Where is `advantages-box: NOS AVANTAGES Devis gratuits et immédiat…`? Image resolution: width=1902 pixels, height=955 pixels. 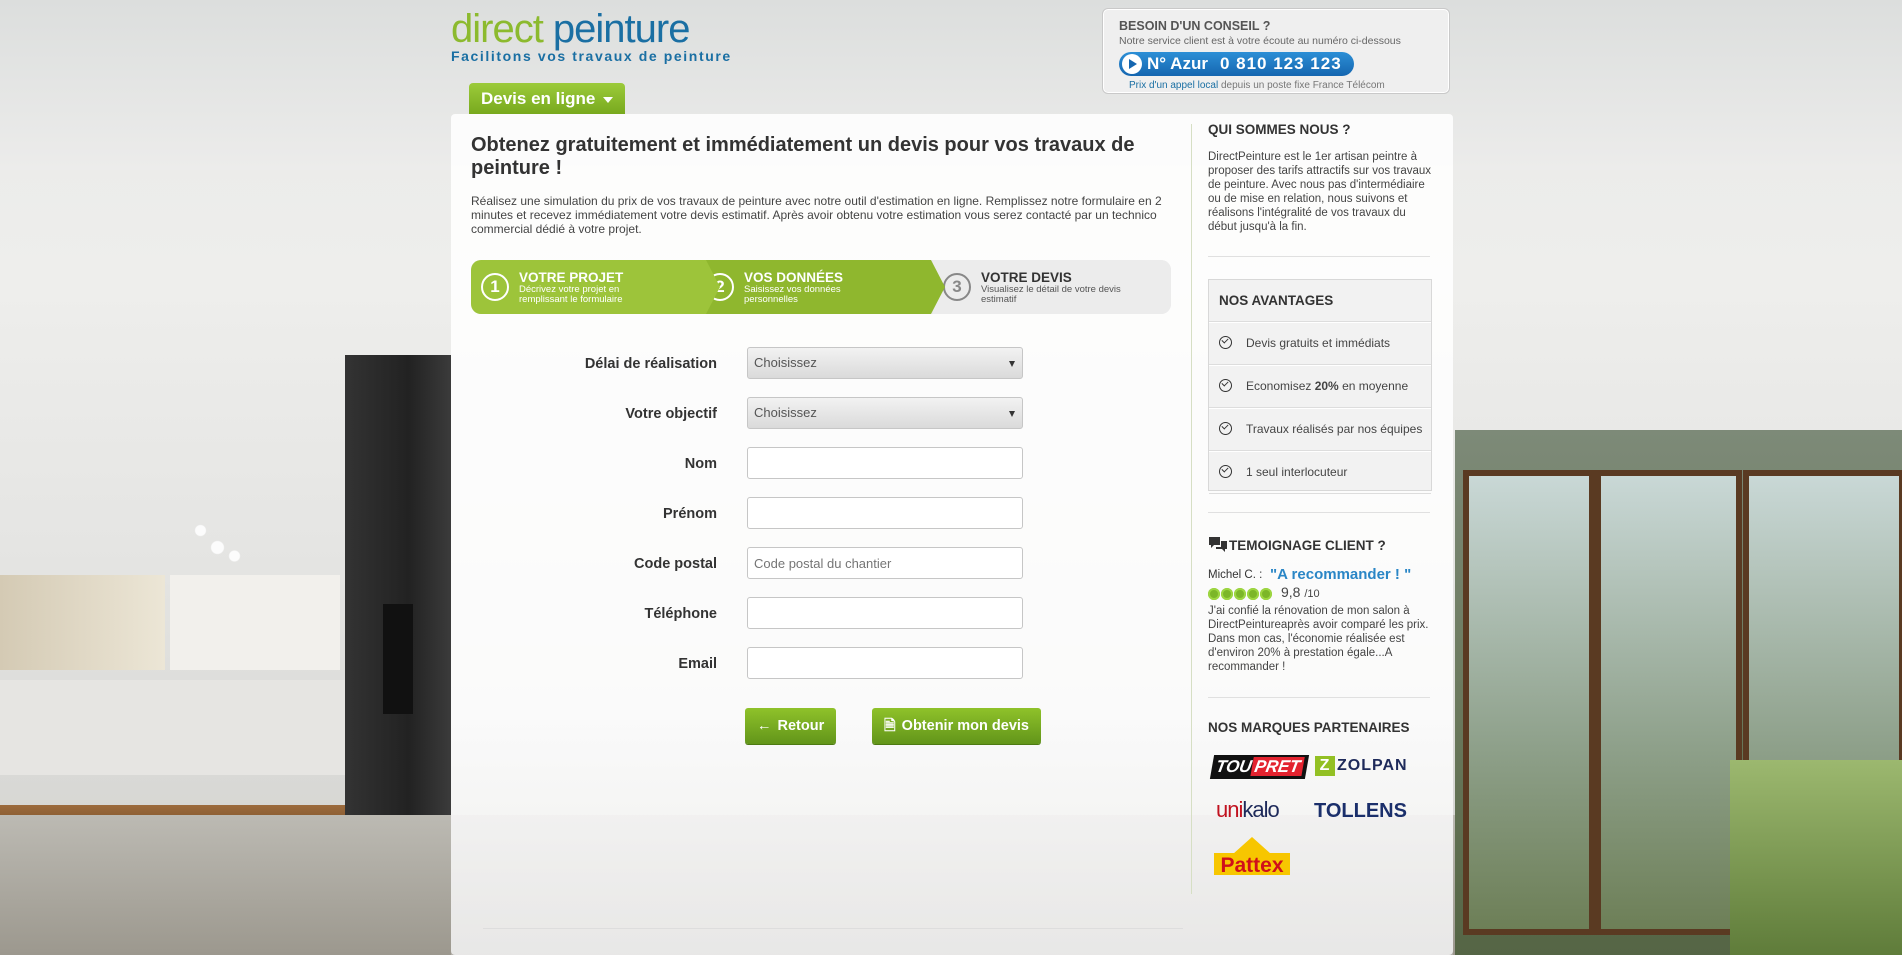 advantages-box: NOS AVANTAGES Devis gratuits et immédiat… is located at coordinates (1320, 386).